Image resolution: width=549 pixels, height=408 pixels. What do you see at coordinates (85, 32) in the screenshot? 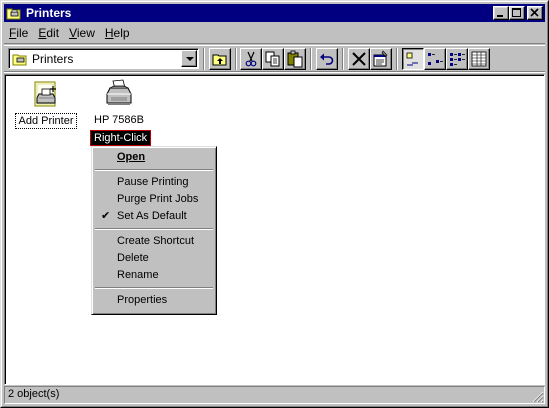
I see `menu-view-rest: iew` at bounding box center [85, 32].